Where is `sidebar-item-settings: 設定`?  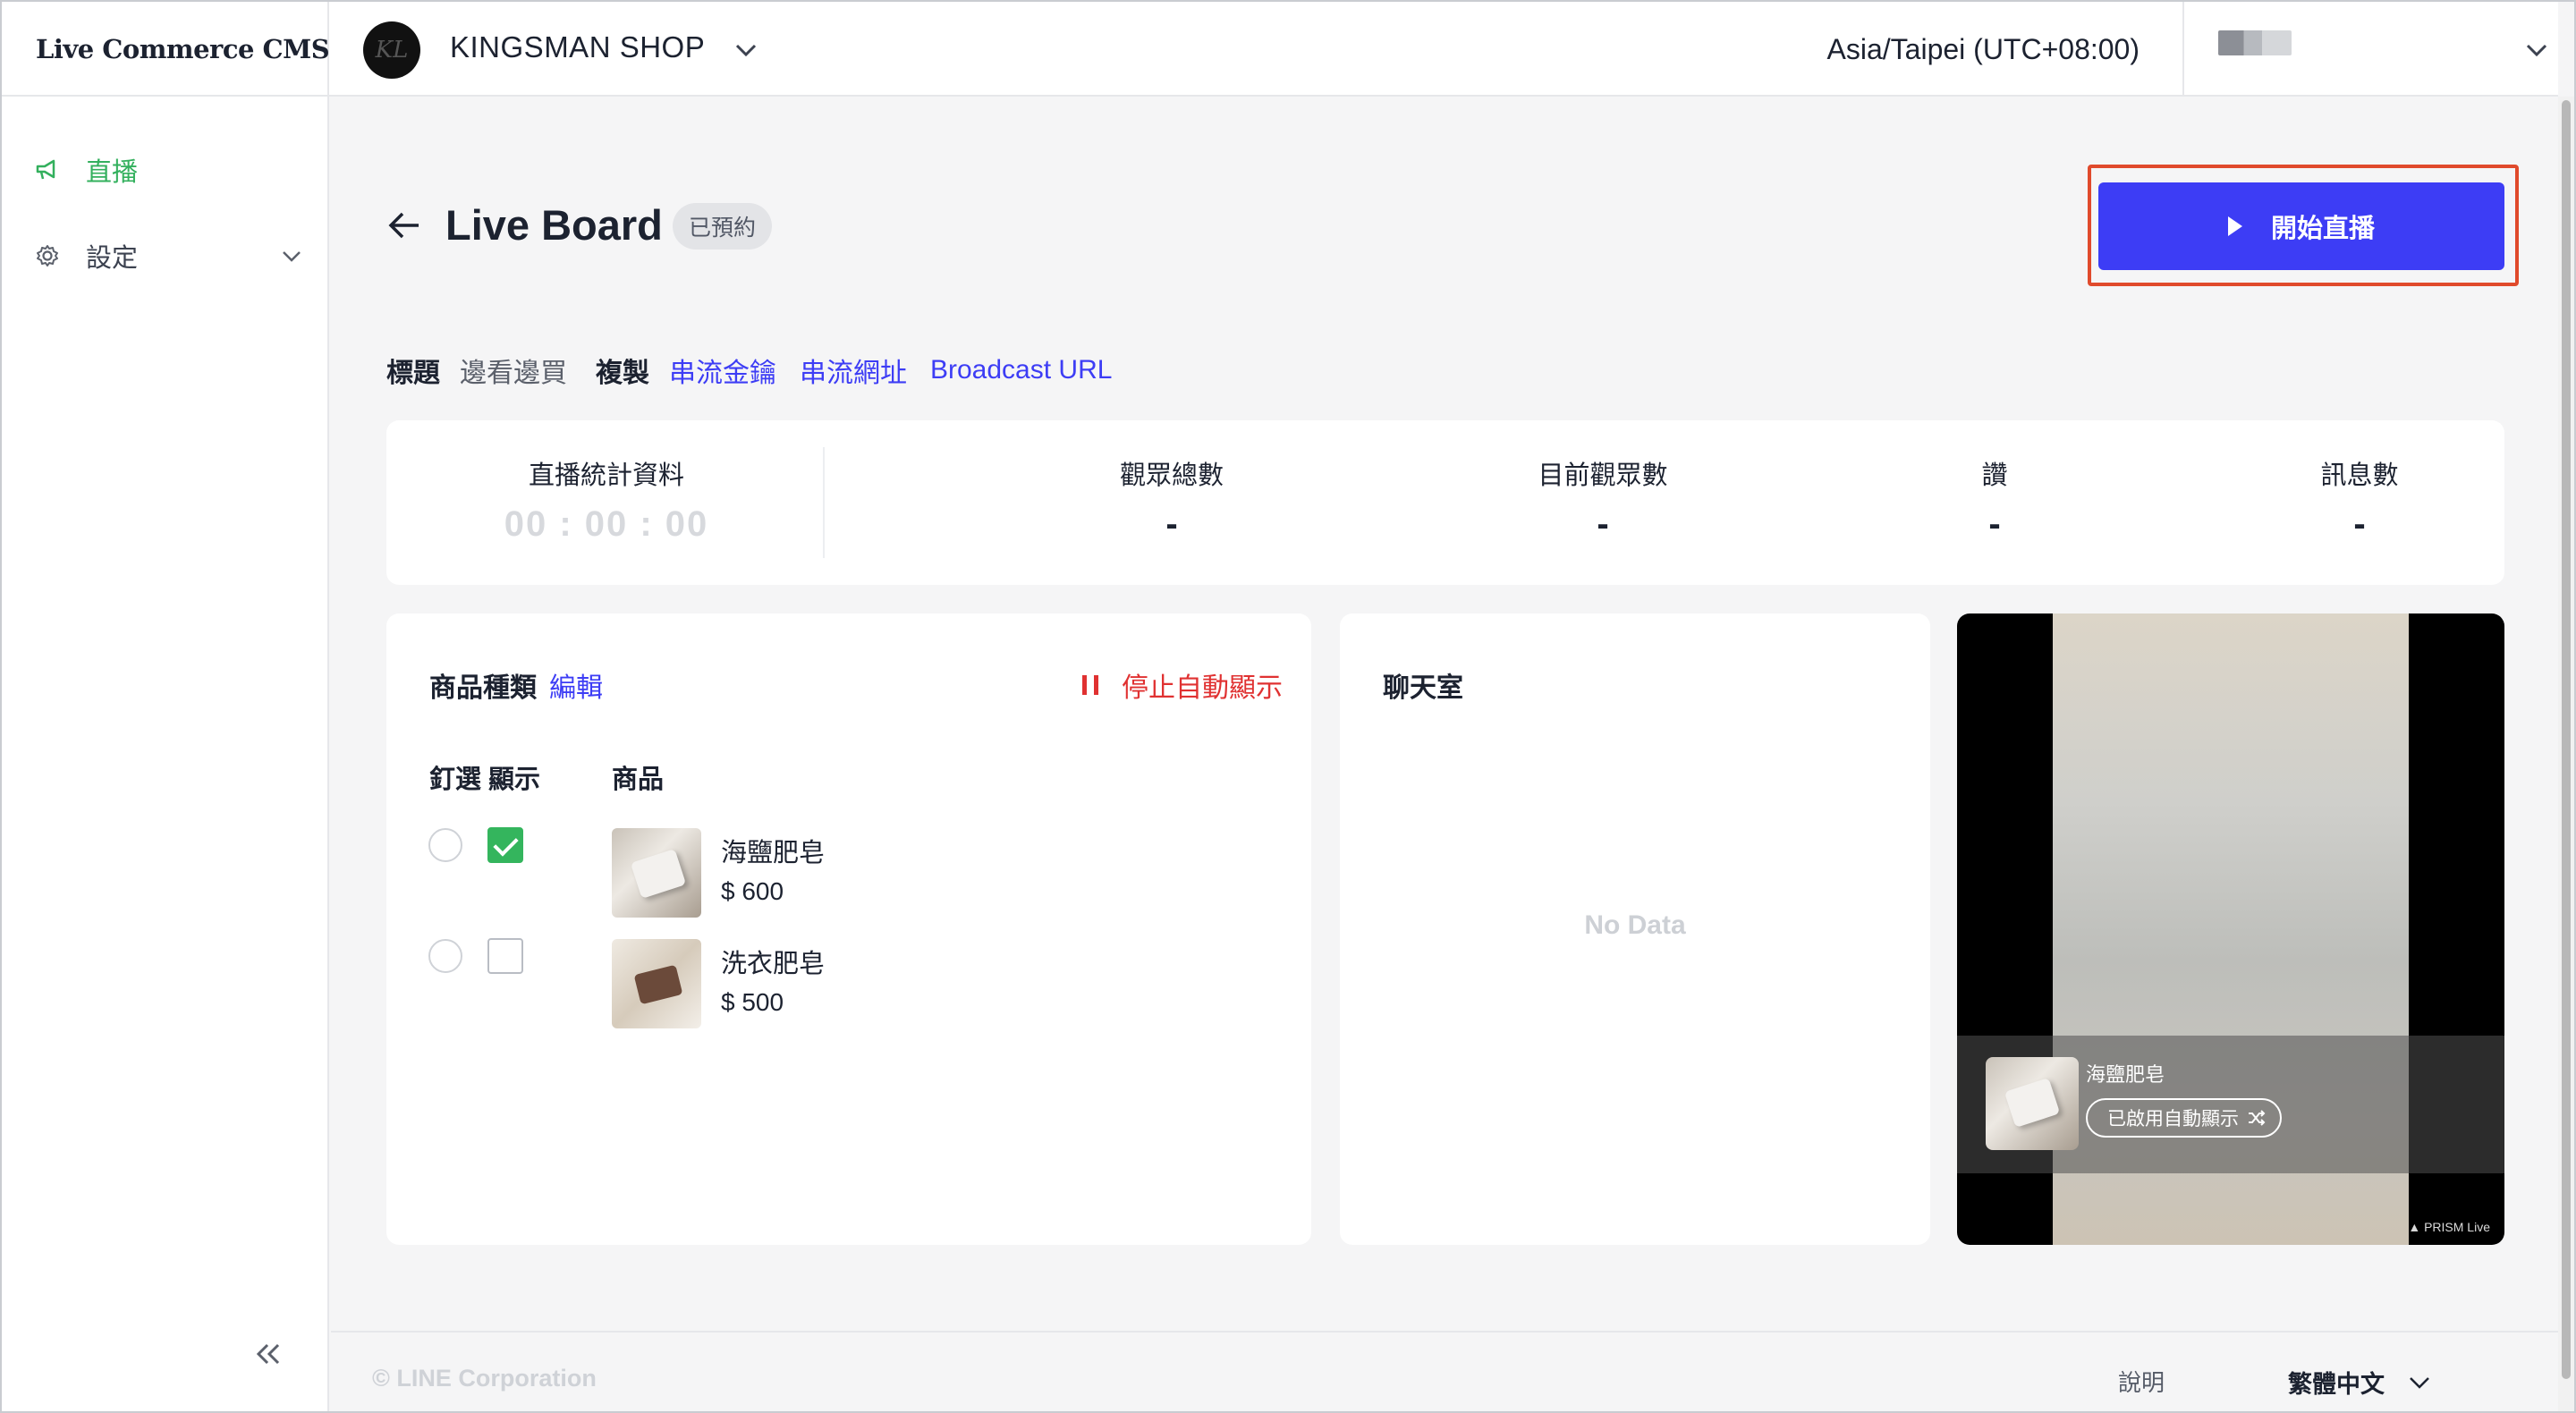 sidebar-item-settings: 設定 is located at coordinates (168, 255).